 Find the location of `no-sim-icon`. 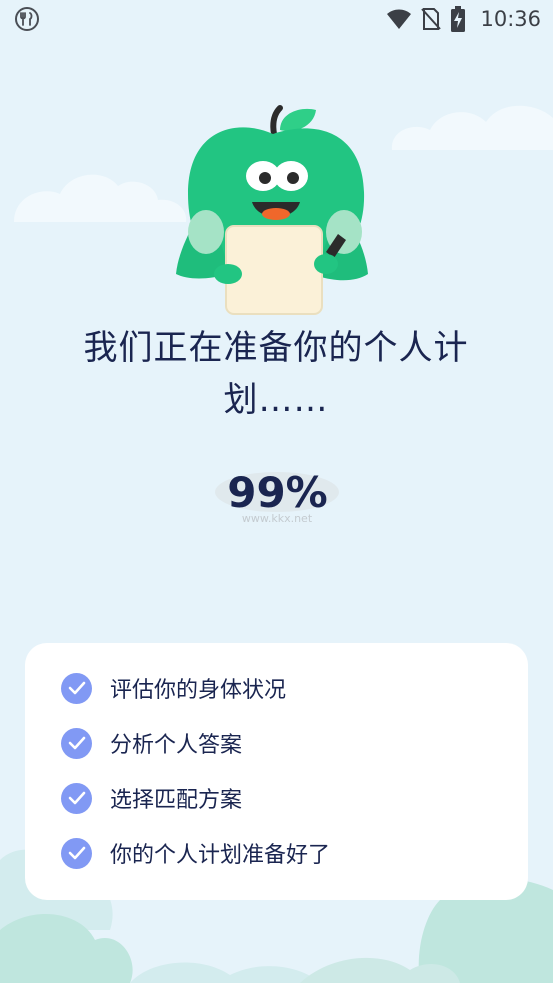

no-sim-icon is located at coordinates (431, 19).